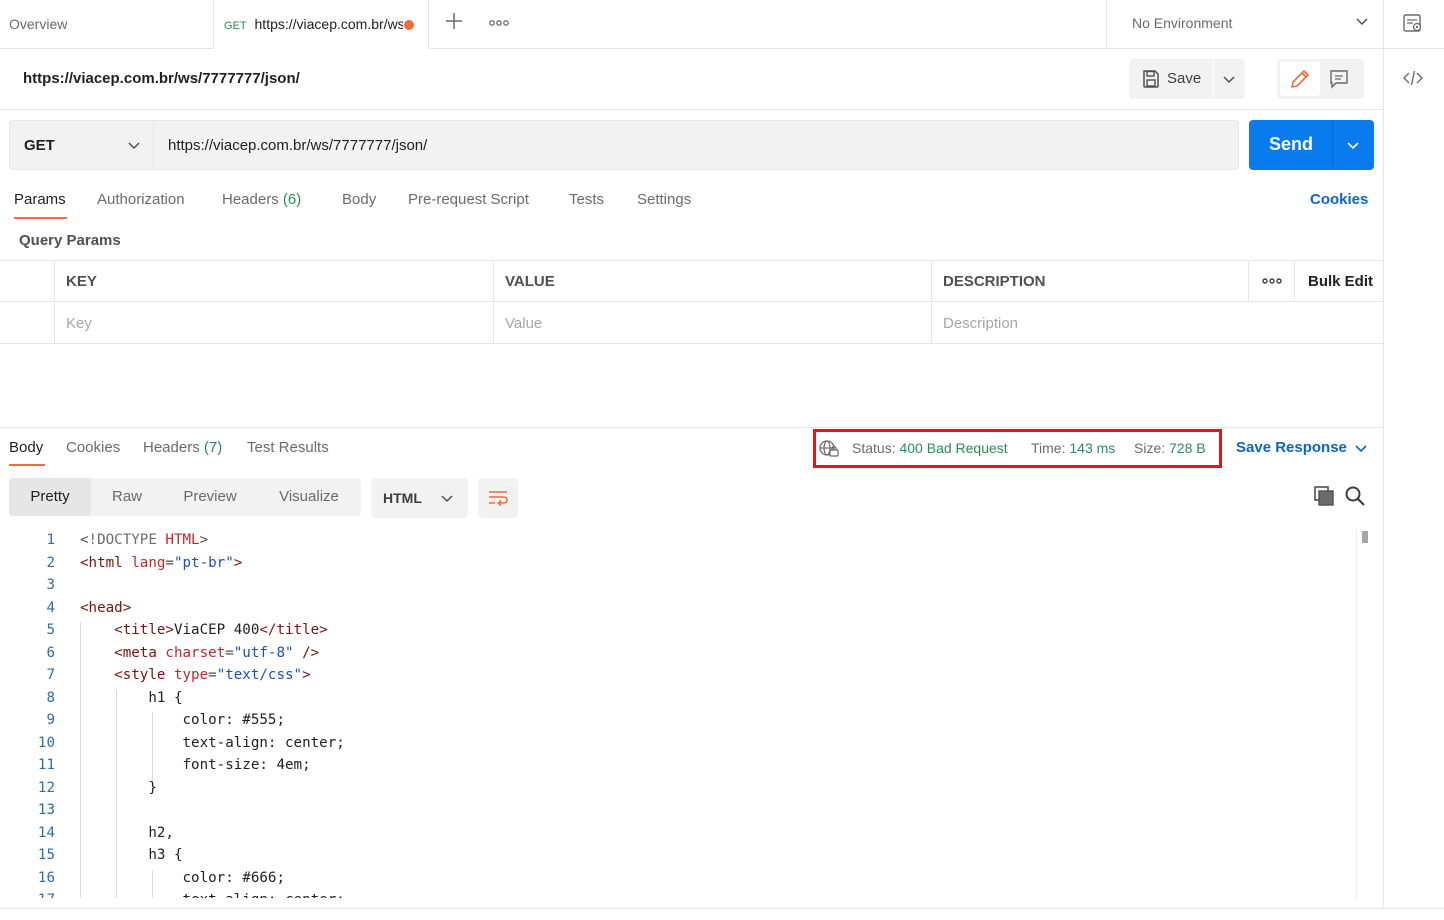  Describe the element at coordinates (46, 765) in the screenshot. I see `line-number: 11` at that location.